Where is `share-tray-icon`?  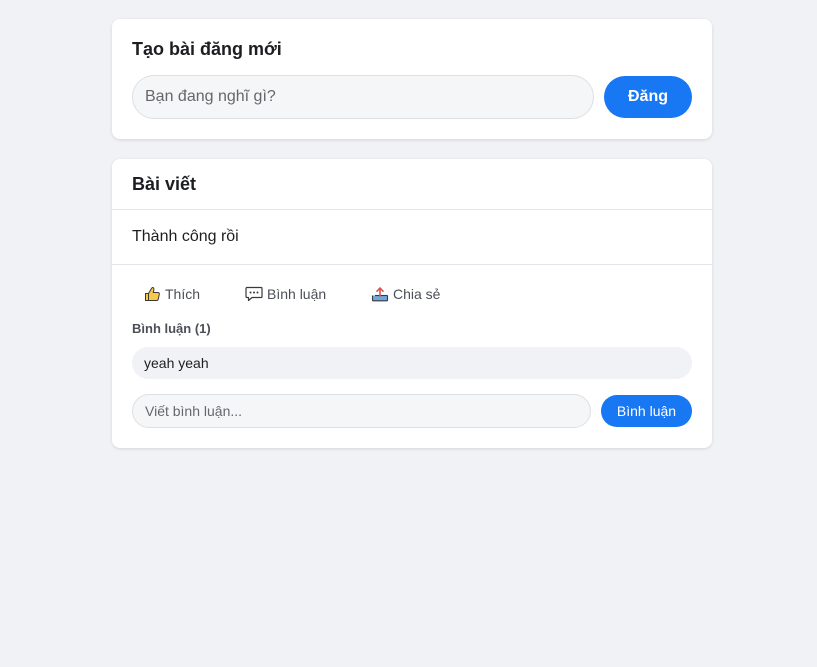 share-tray-icon is located at coordinates (380, 294).